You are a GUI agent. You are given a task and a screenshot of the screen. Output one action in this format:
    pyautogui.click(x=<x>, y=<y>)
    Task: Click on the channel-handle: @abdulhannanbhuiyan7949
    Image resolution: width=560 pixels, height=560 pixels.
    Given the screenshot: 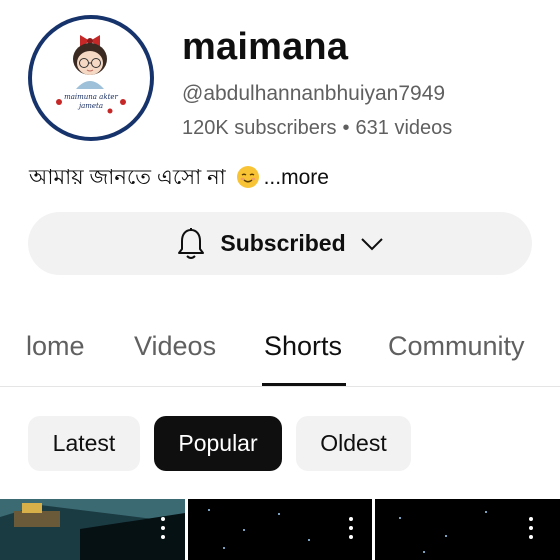 What is the action you would take?
    pyautogui.click(x=314, y=93)
    